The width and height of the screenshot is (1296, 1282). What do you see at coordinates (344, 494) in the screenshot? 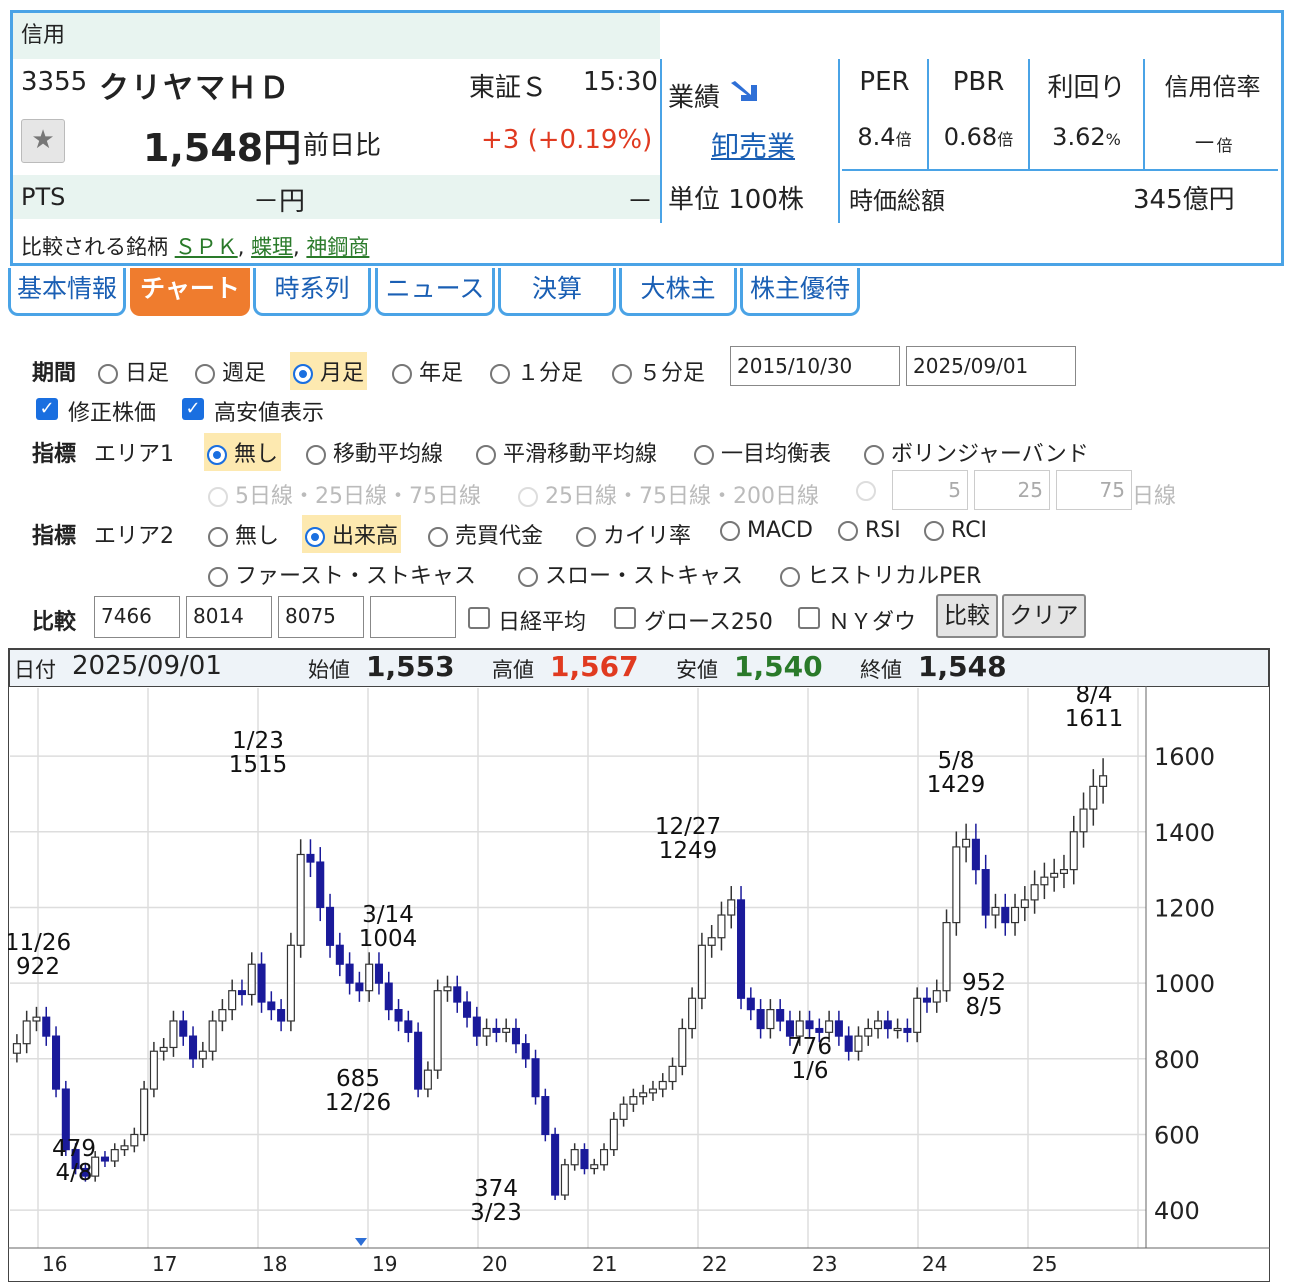
I see `ma-preset-1: 5日線・25日線・75日線` at bounding box center [344, 494].